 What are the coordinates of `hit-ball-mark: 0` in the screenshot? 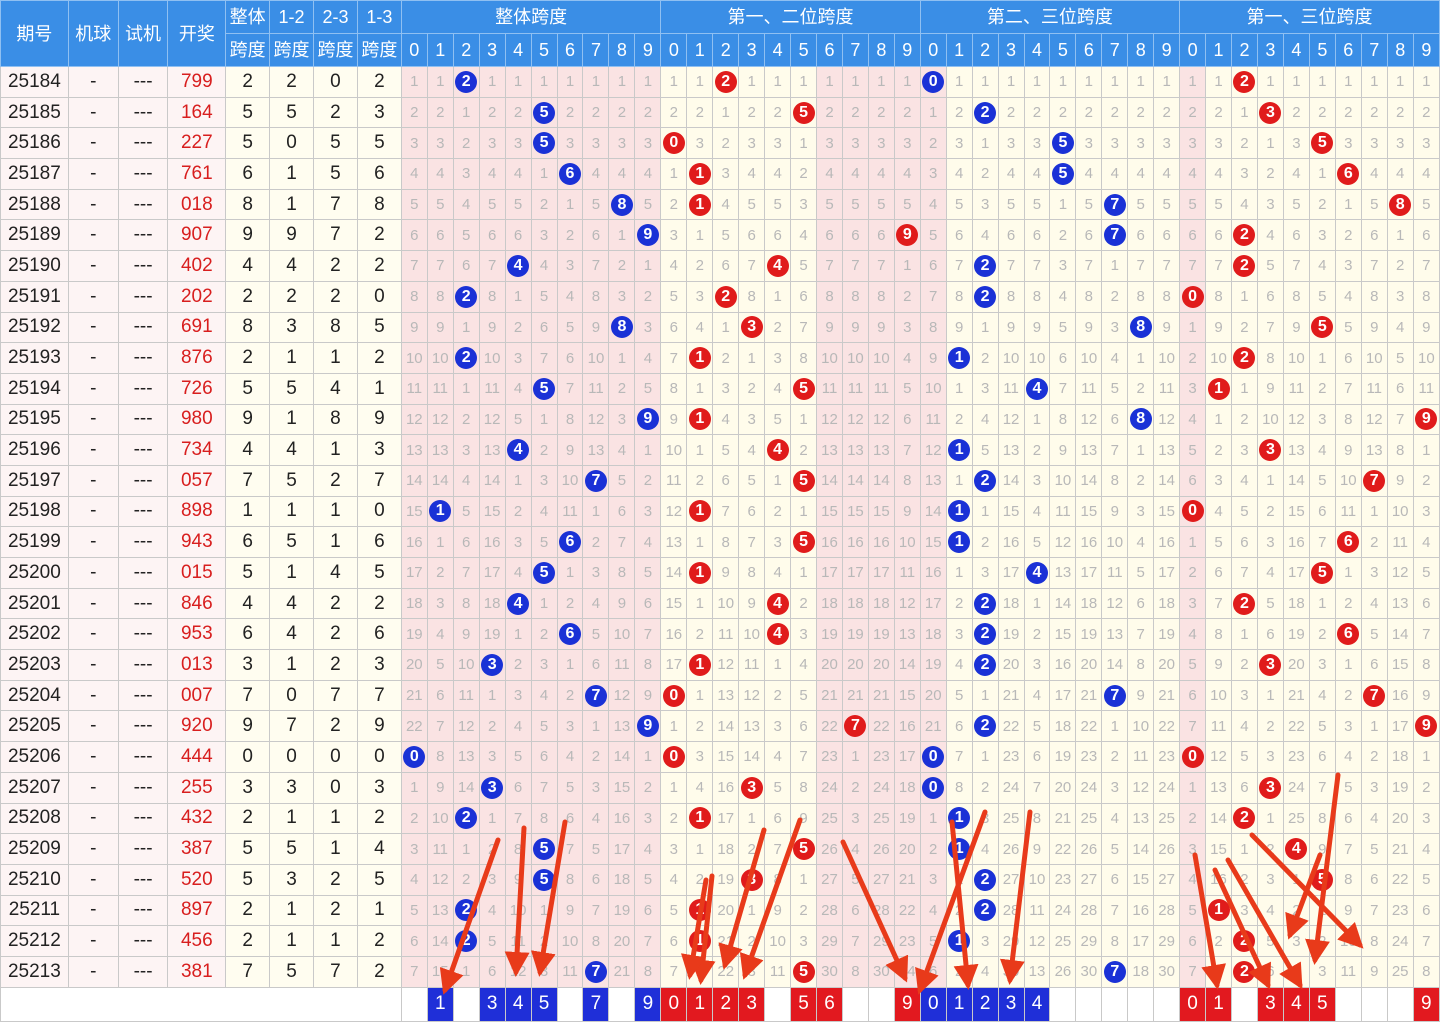 It's located at (1192, 296).